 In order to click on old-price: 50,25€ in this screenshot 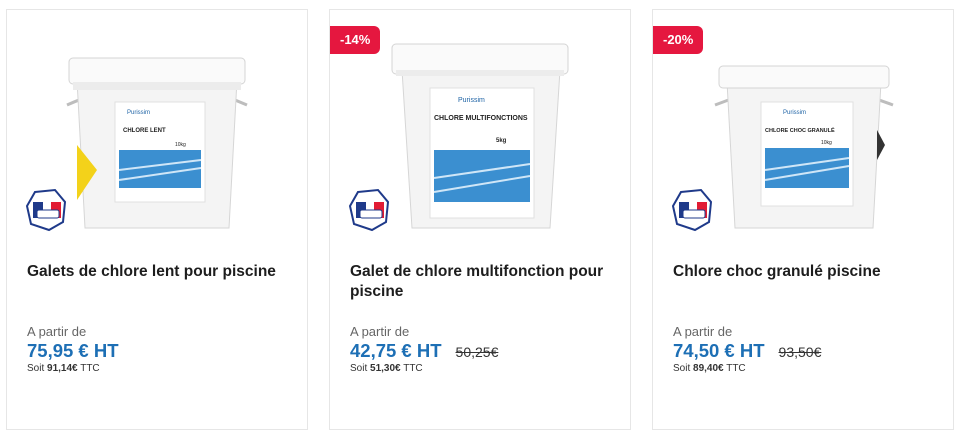, I will do `click(477, 352)`.